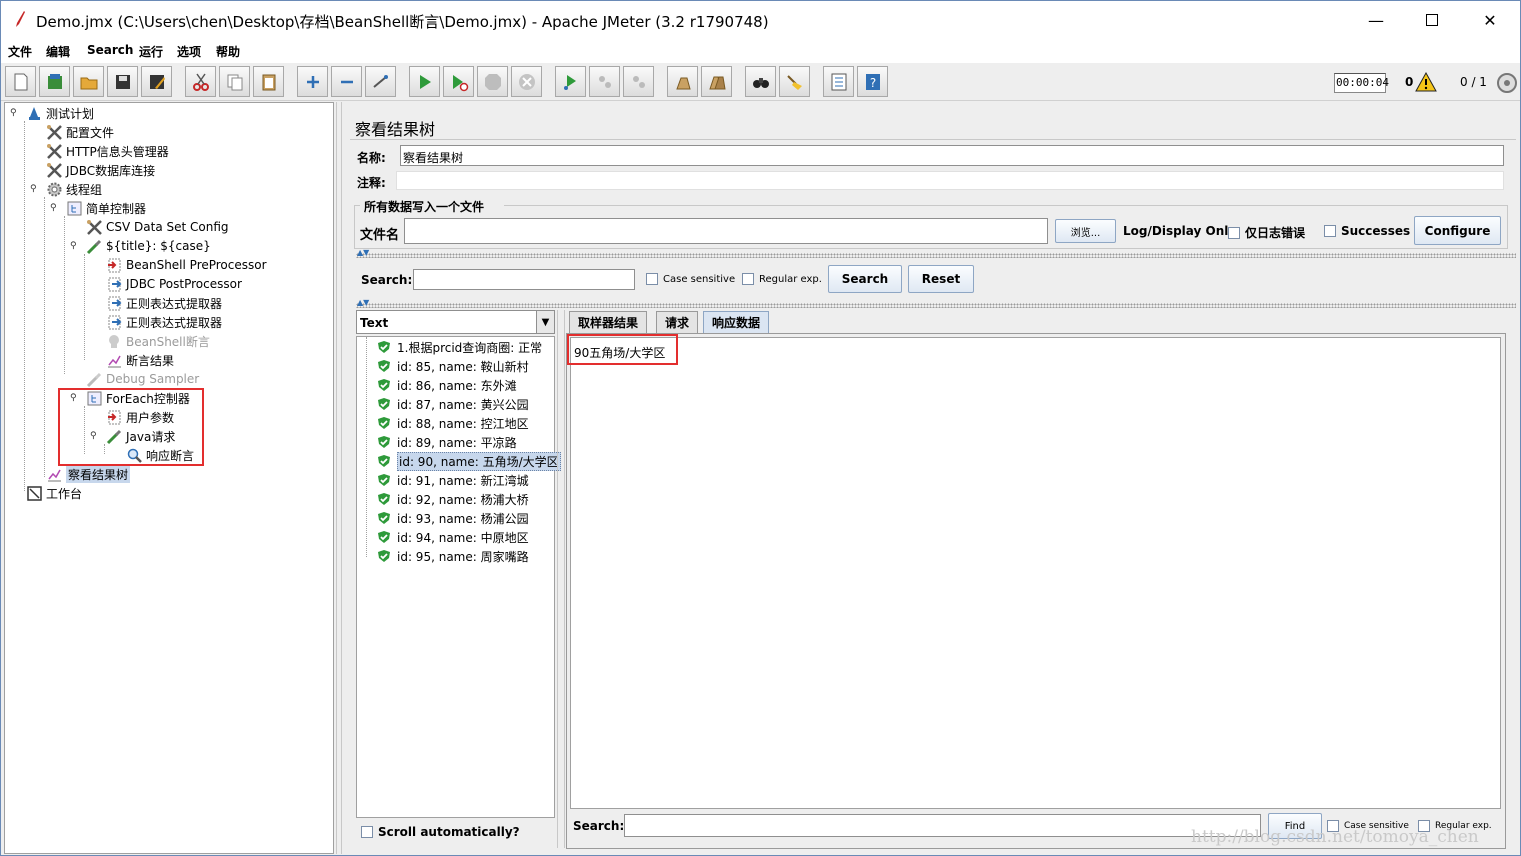 The height and width of the screenshot is (856, 1521). What do you see at coordinates (638, 81) in the screenshot?
I see `remote-shutdown-button` at bounding box center [638, 81].